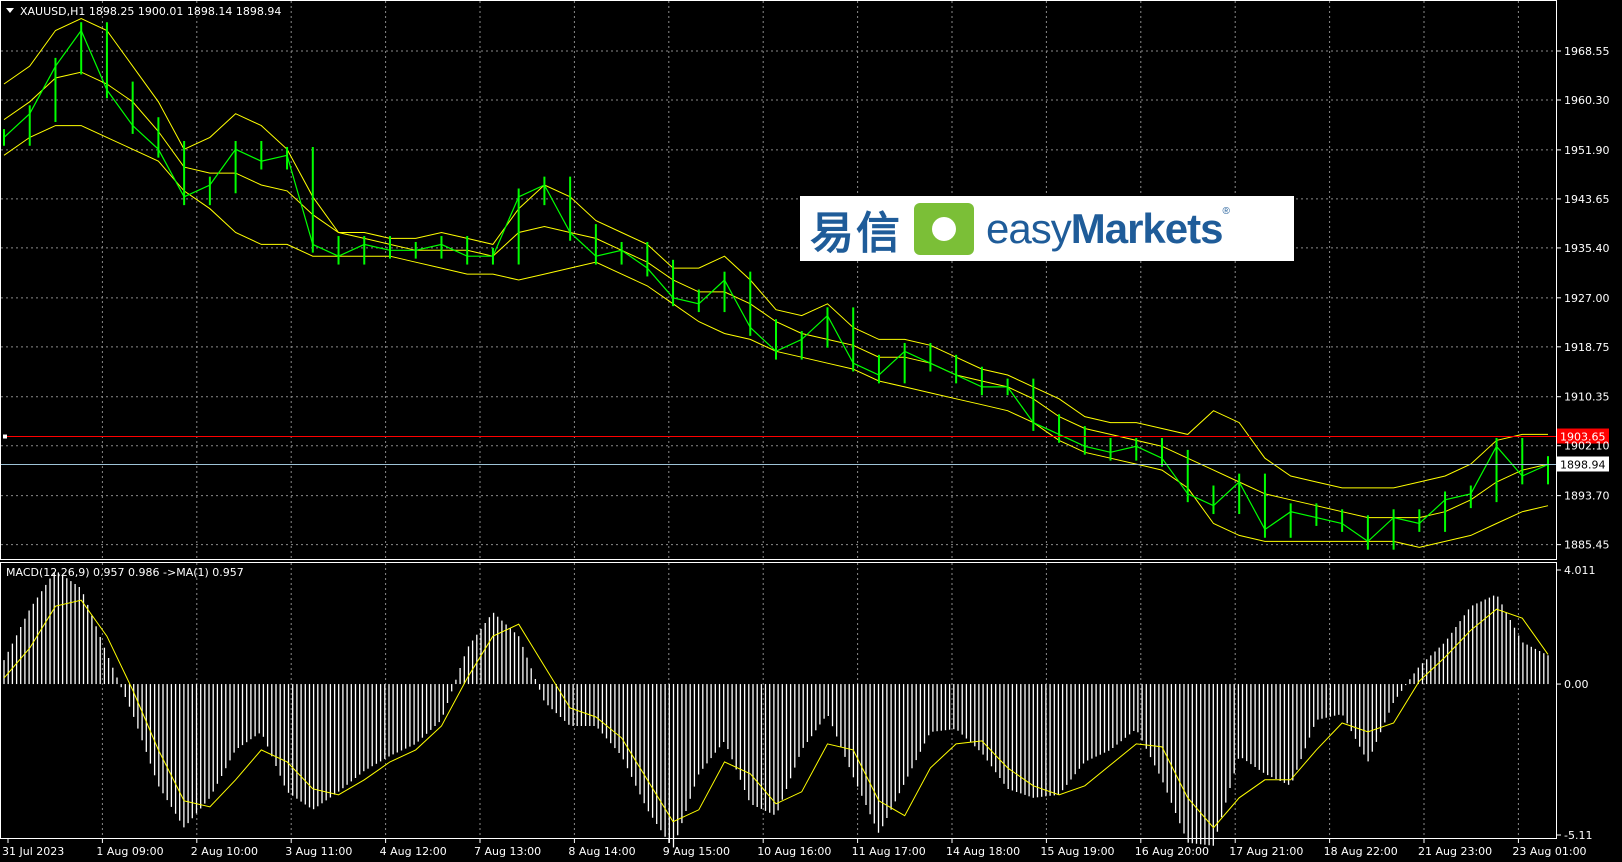 The image size is (1622, 862). Describe the element at coordinates (1583, 465) in the screenshot. I see `current-price-label: 1898.94` at that location.